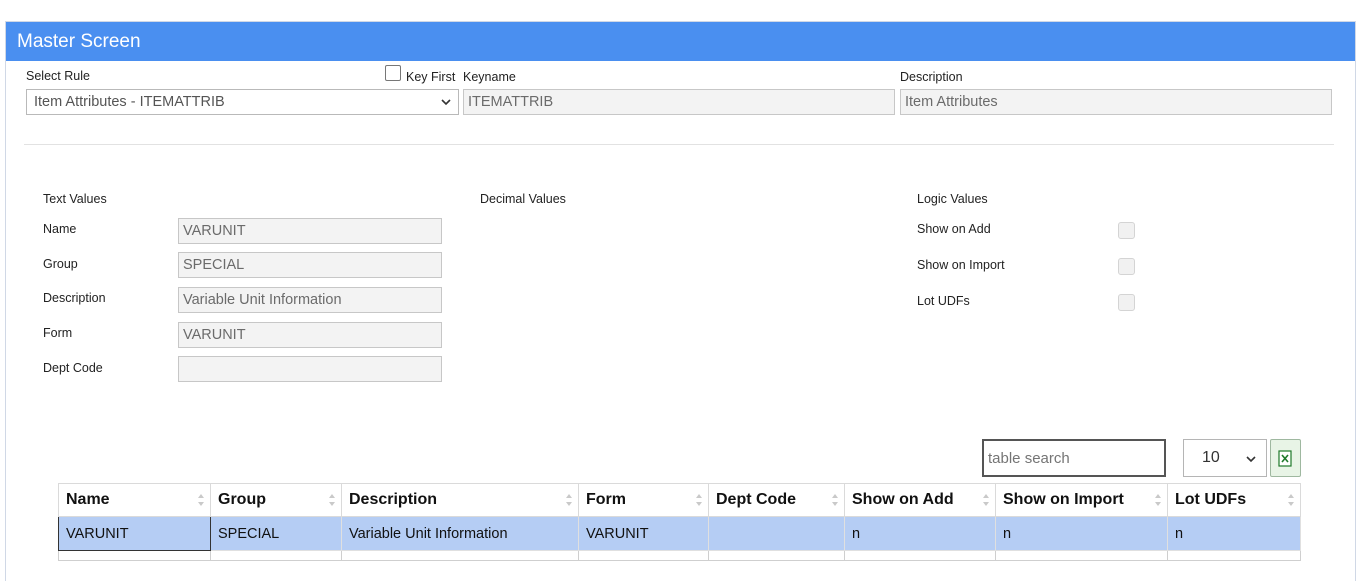 The width and height of the screenshot is (1365, 581). I want to click on name-field, so click(310, 231).